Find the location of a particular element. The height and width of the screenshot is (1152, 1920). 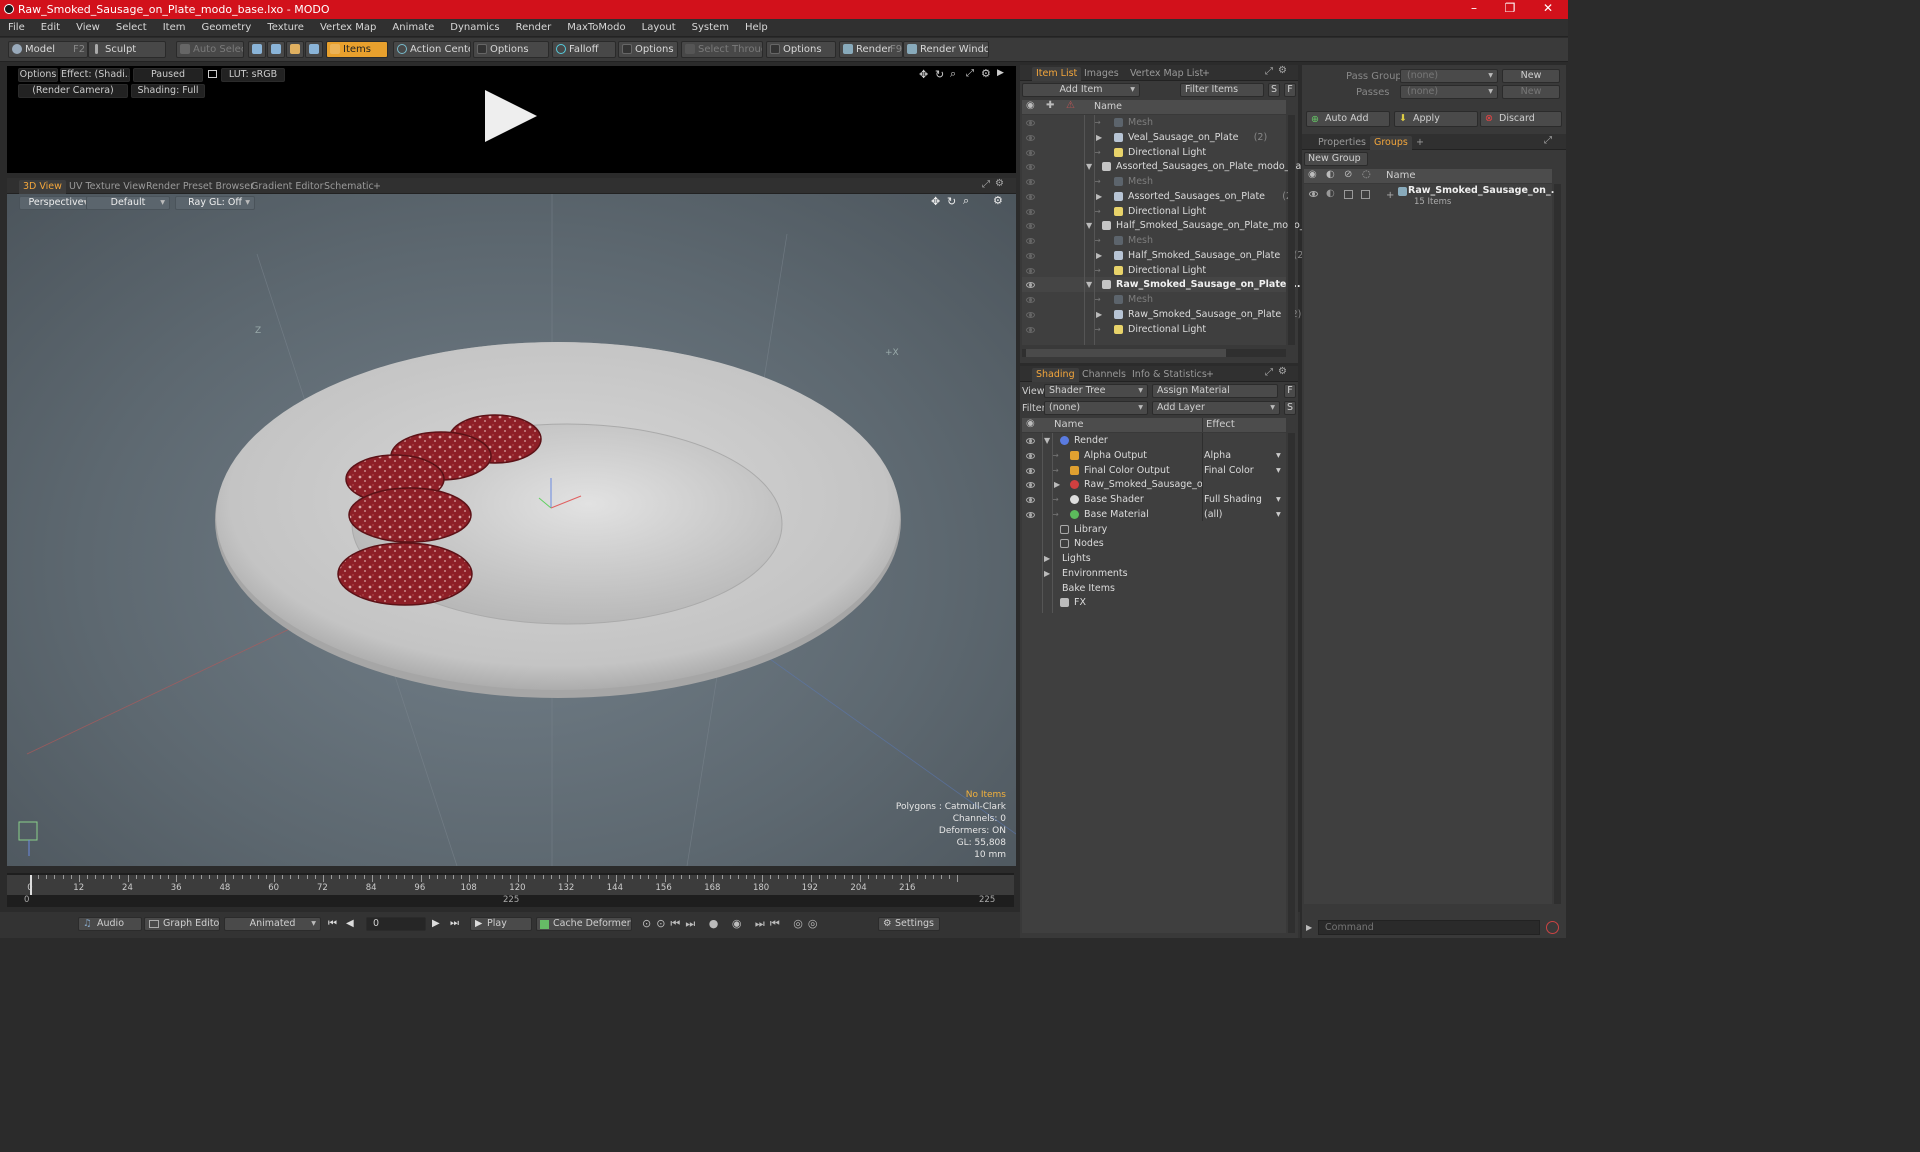

keyframe-tools-icon: ⊙⊙⏮⏭ ● ◉ ⏭⏮ ◎◎ is located at coordinates (732, 924).